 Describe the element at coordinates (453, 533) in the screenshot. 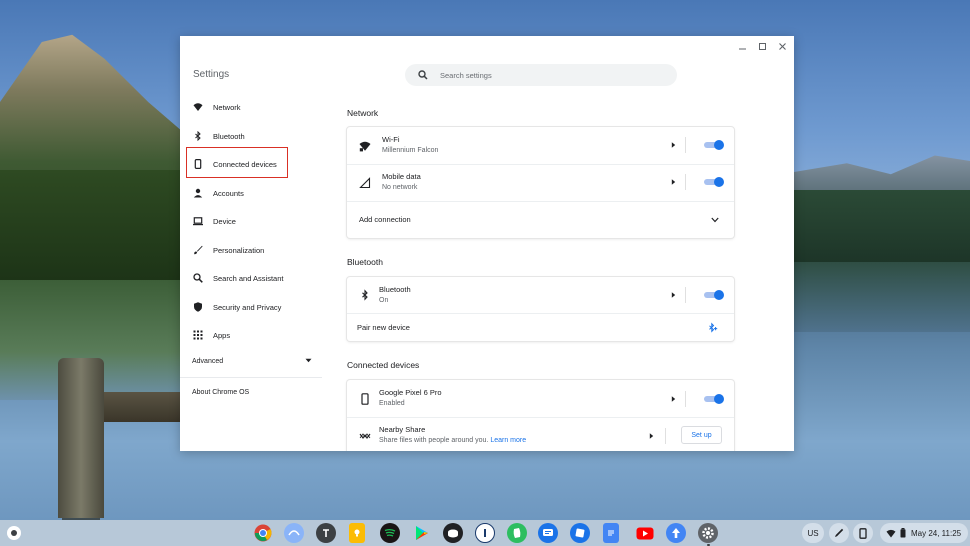

I see `app-7-icon` at that location.